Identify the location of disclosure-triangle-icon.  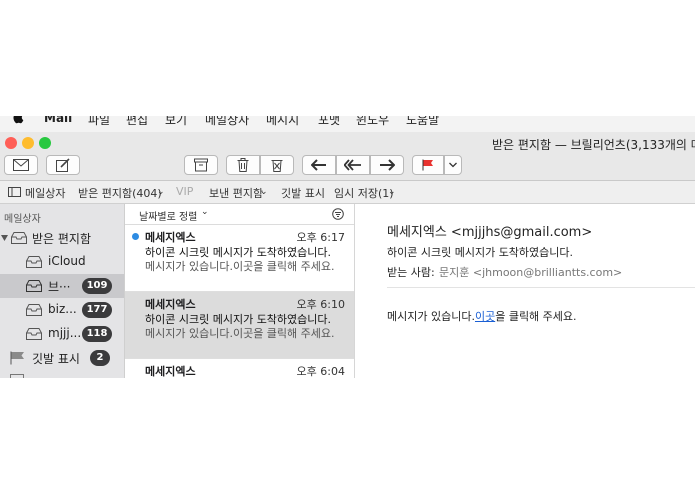
(4, 238).